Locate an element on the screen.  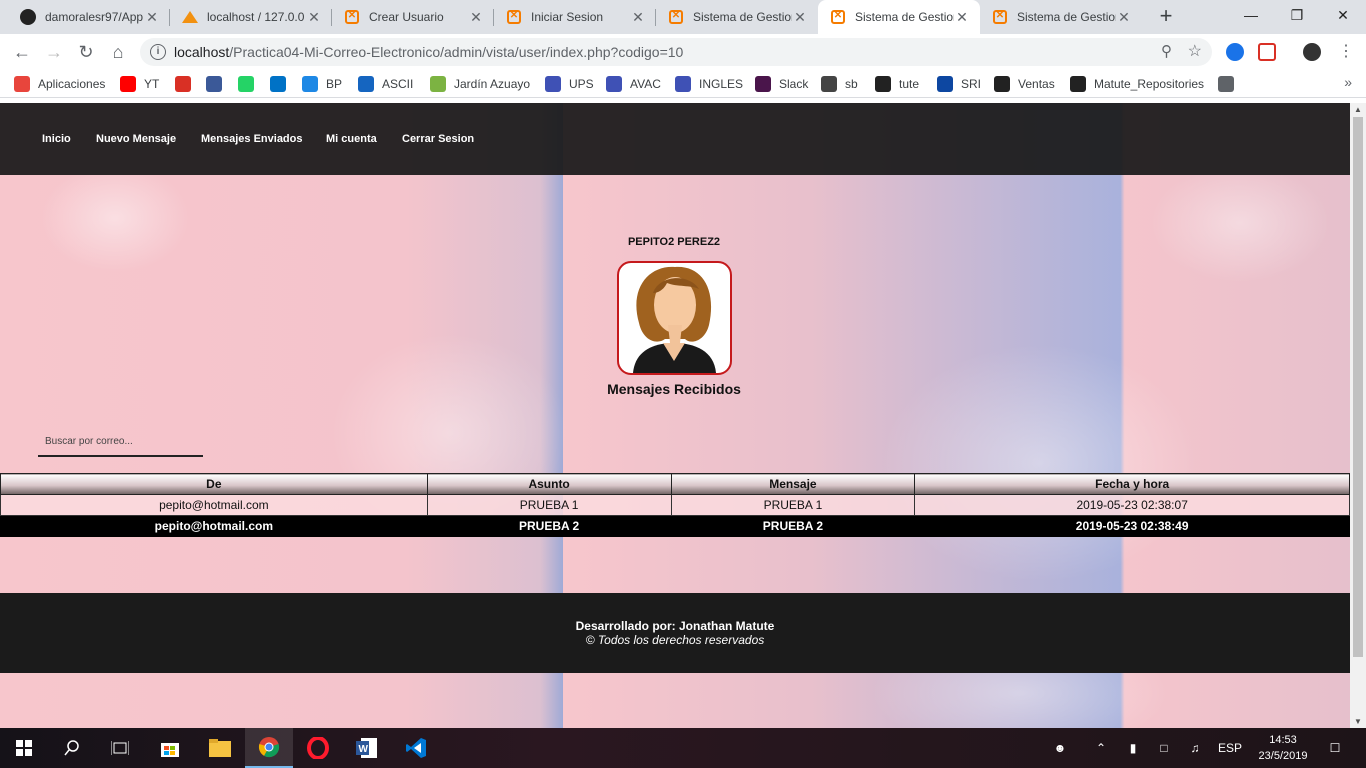
store-icon is located at coordinates (170, 748).